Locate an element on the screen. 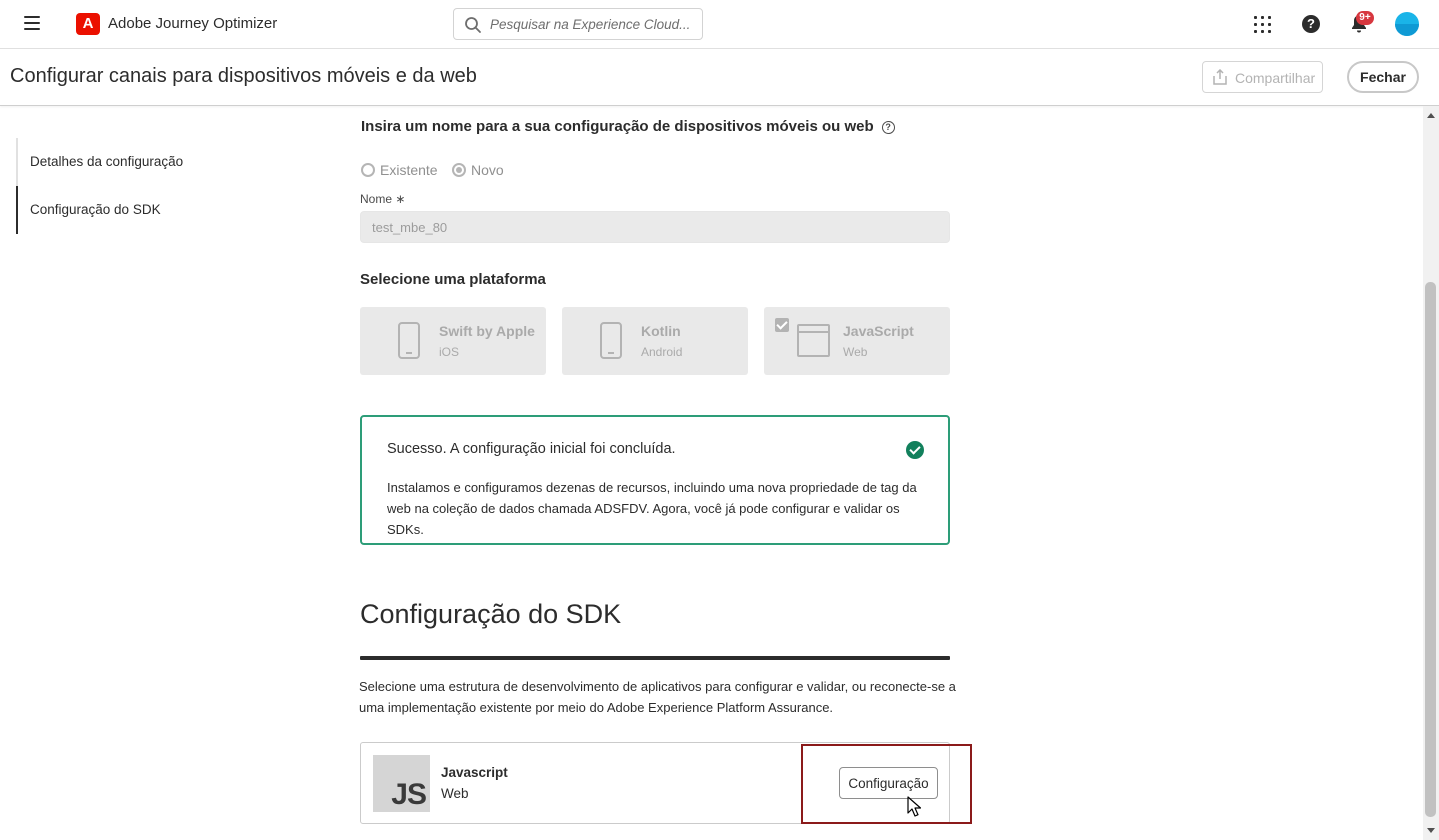 The height and width of the screenshot is (840, 1439). checkbox-checked-icon is located at coordinates (782, 325).